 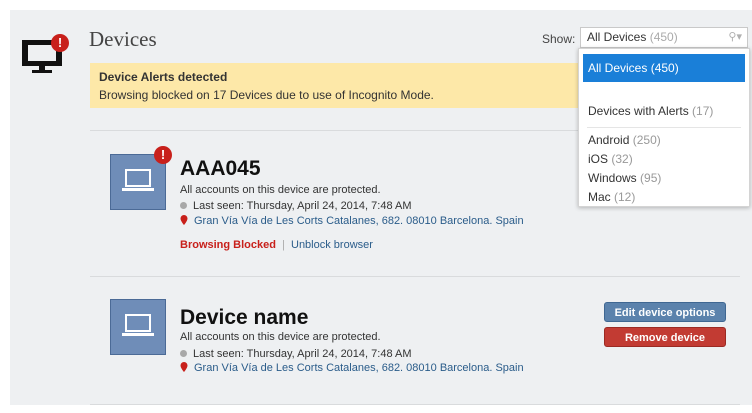 I want to click on alert-badge-icon: !, so click(x=60, y=43).